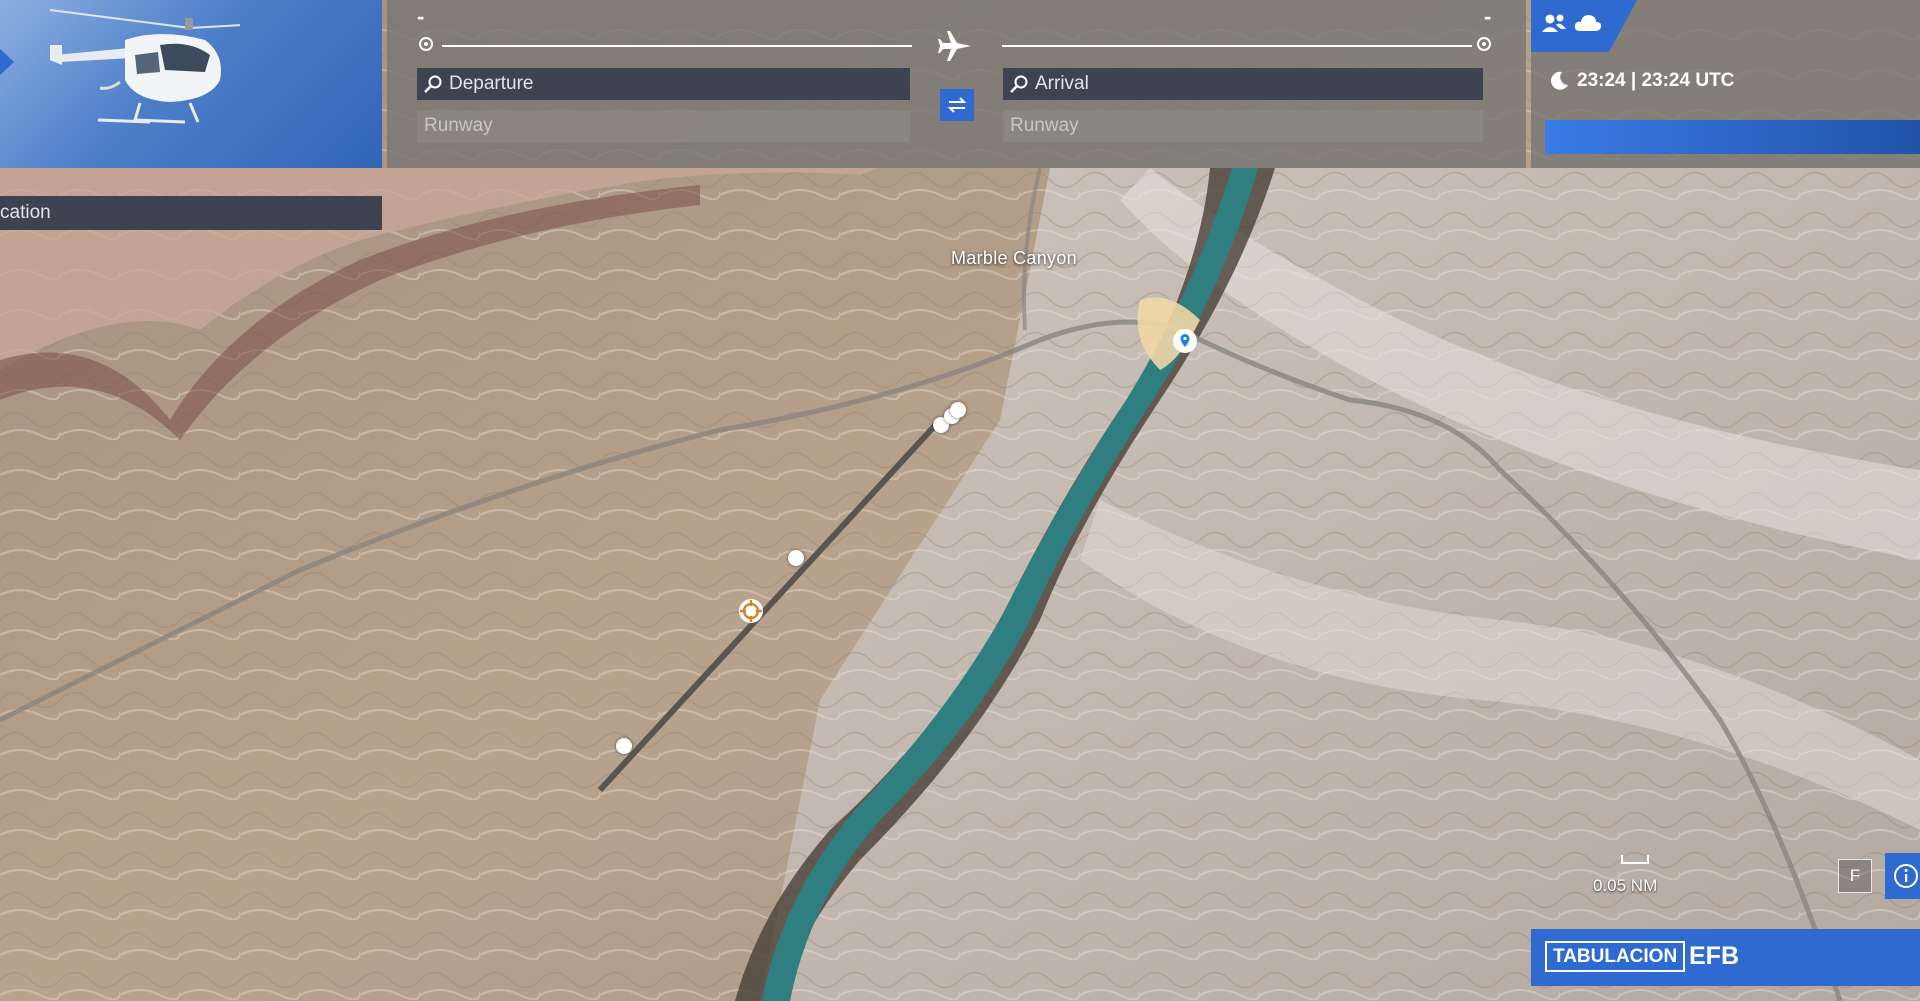 This screenshot has width=1920, height=1001. I want to click on arrival-point-icon, so click(1484, 44).